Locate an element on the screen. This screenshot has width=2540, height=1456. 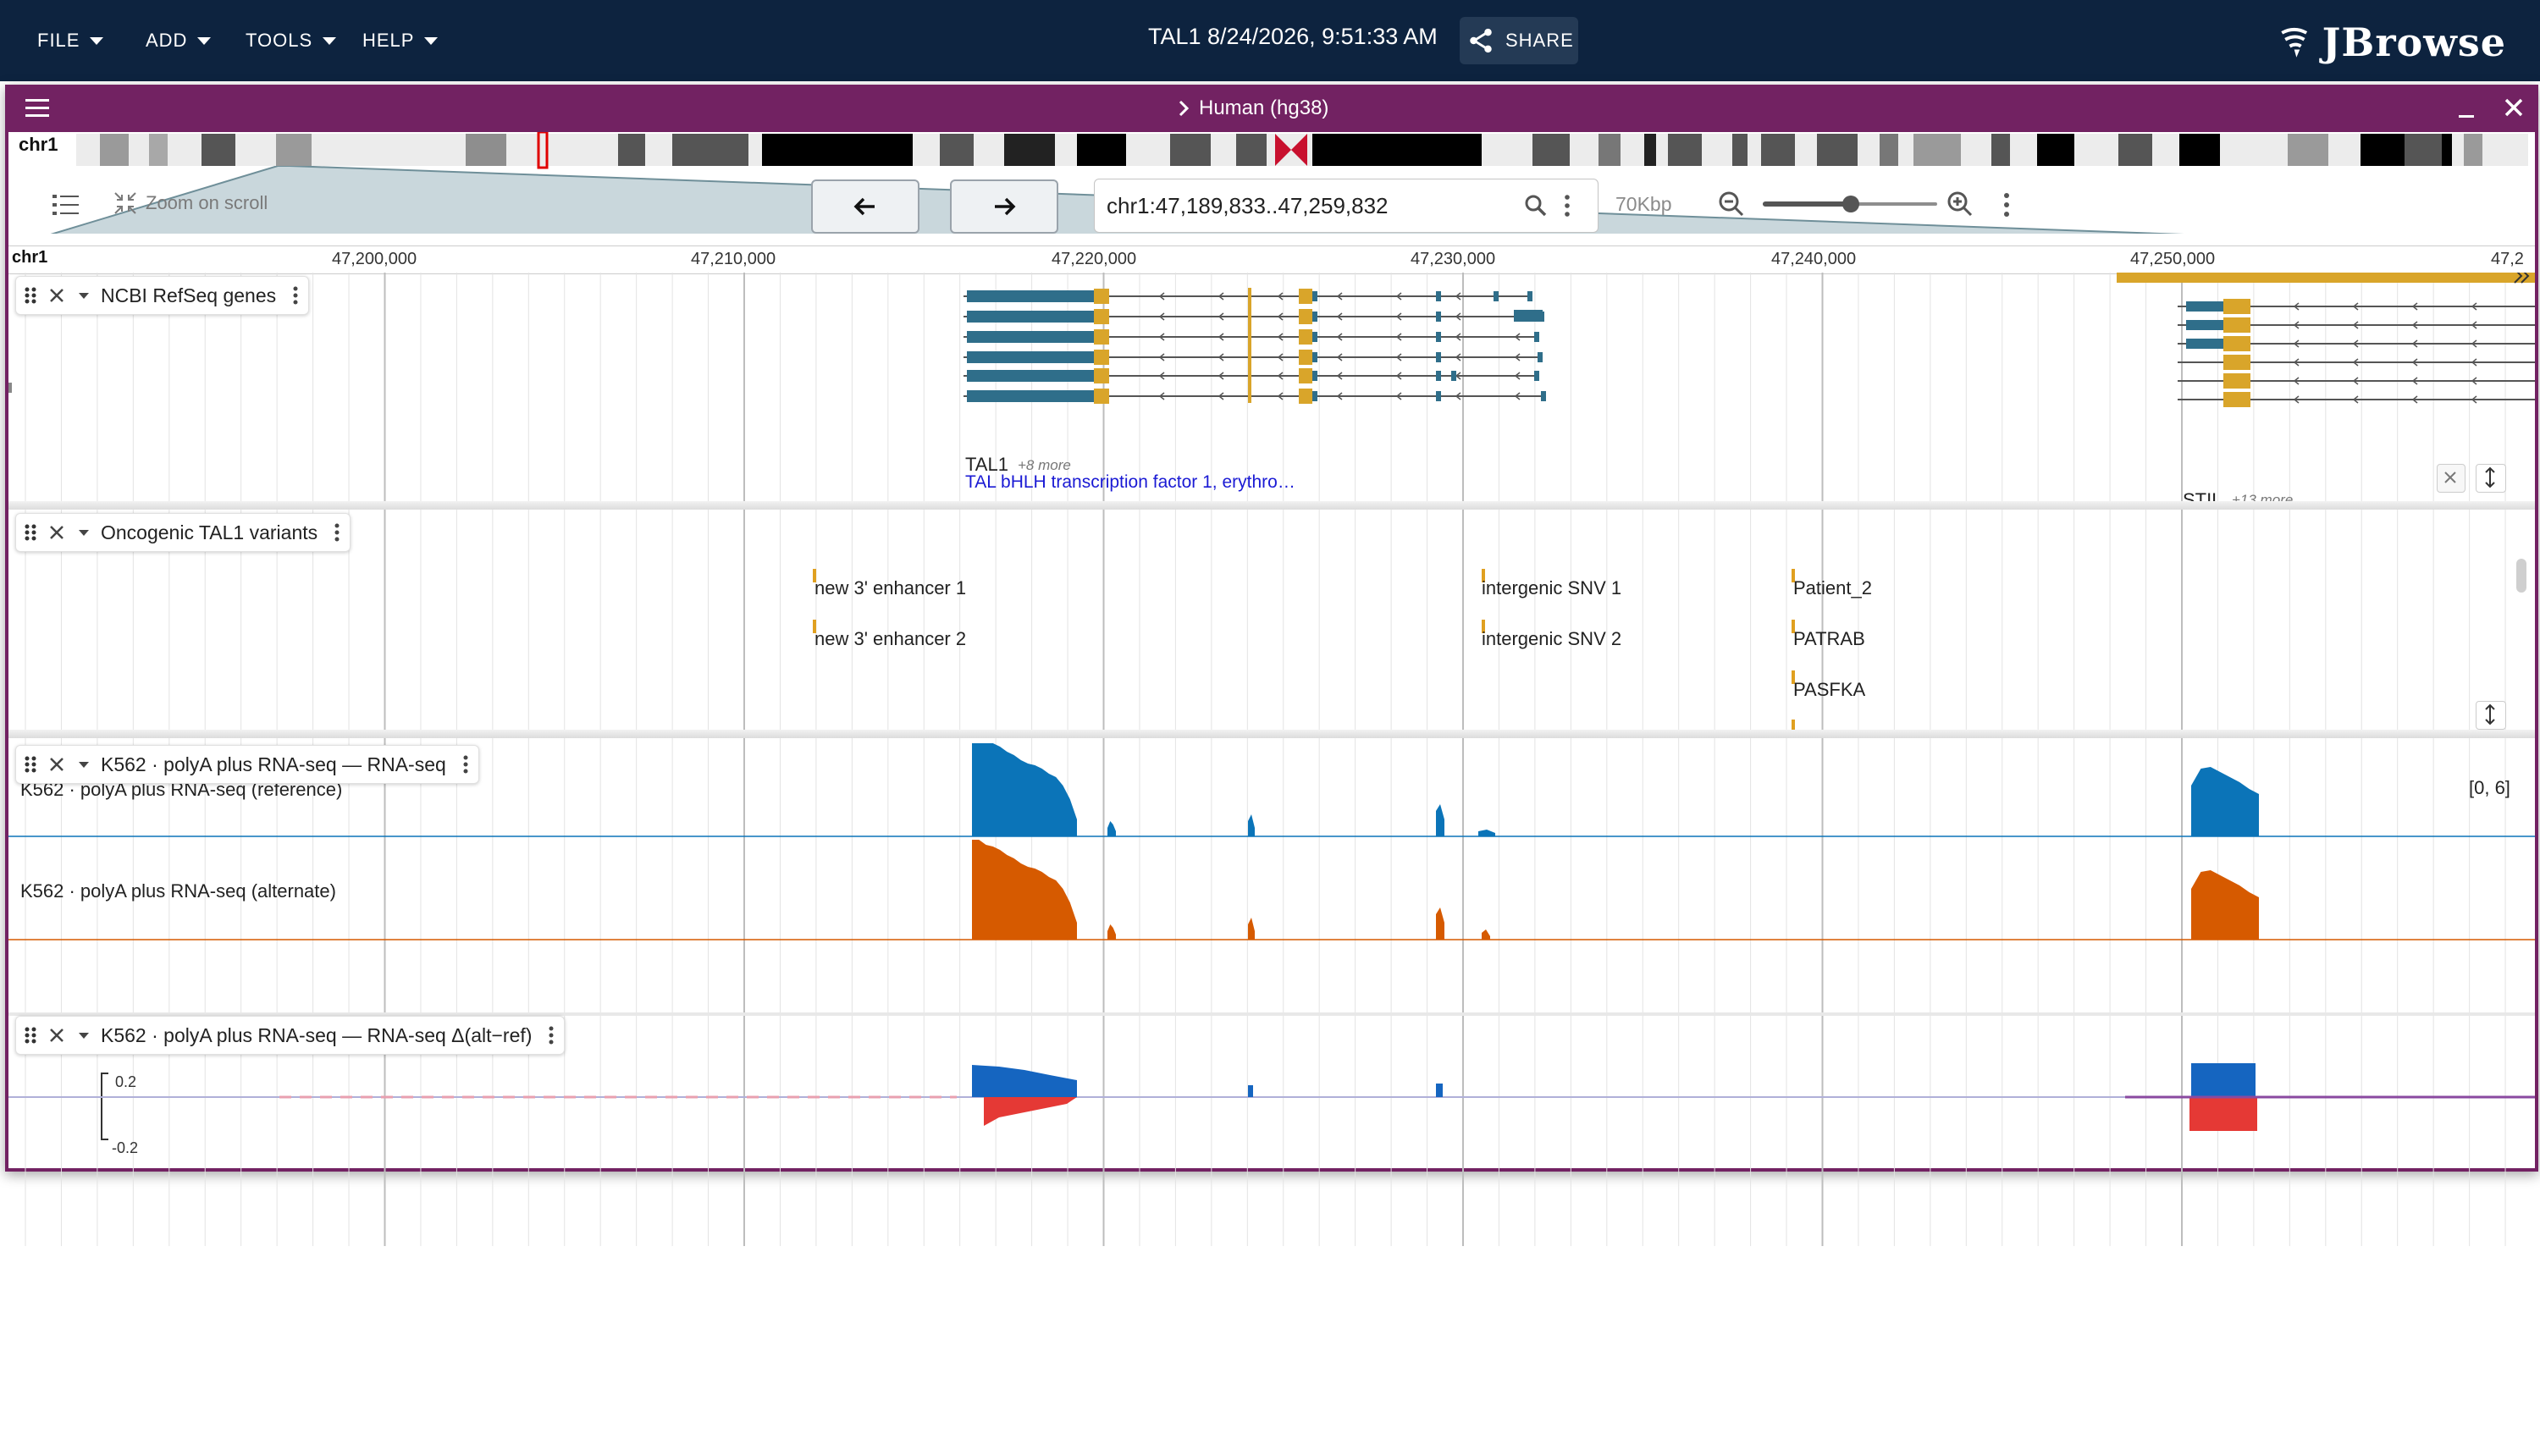
track-title: Oncogenic TAL1 variants is located at coordinates (209, 532).